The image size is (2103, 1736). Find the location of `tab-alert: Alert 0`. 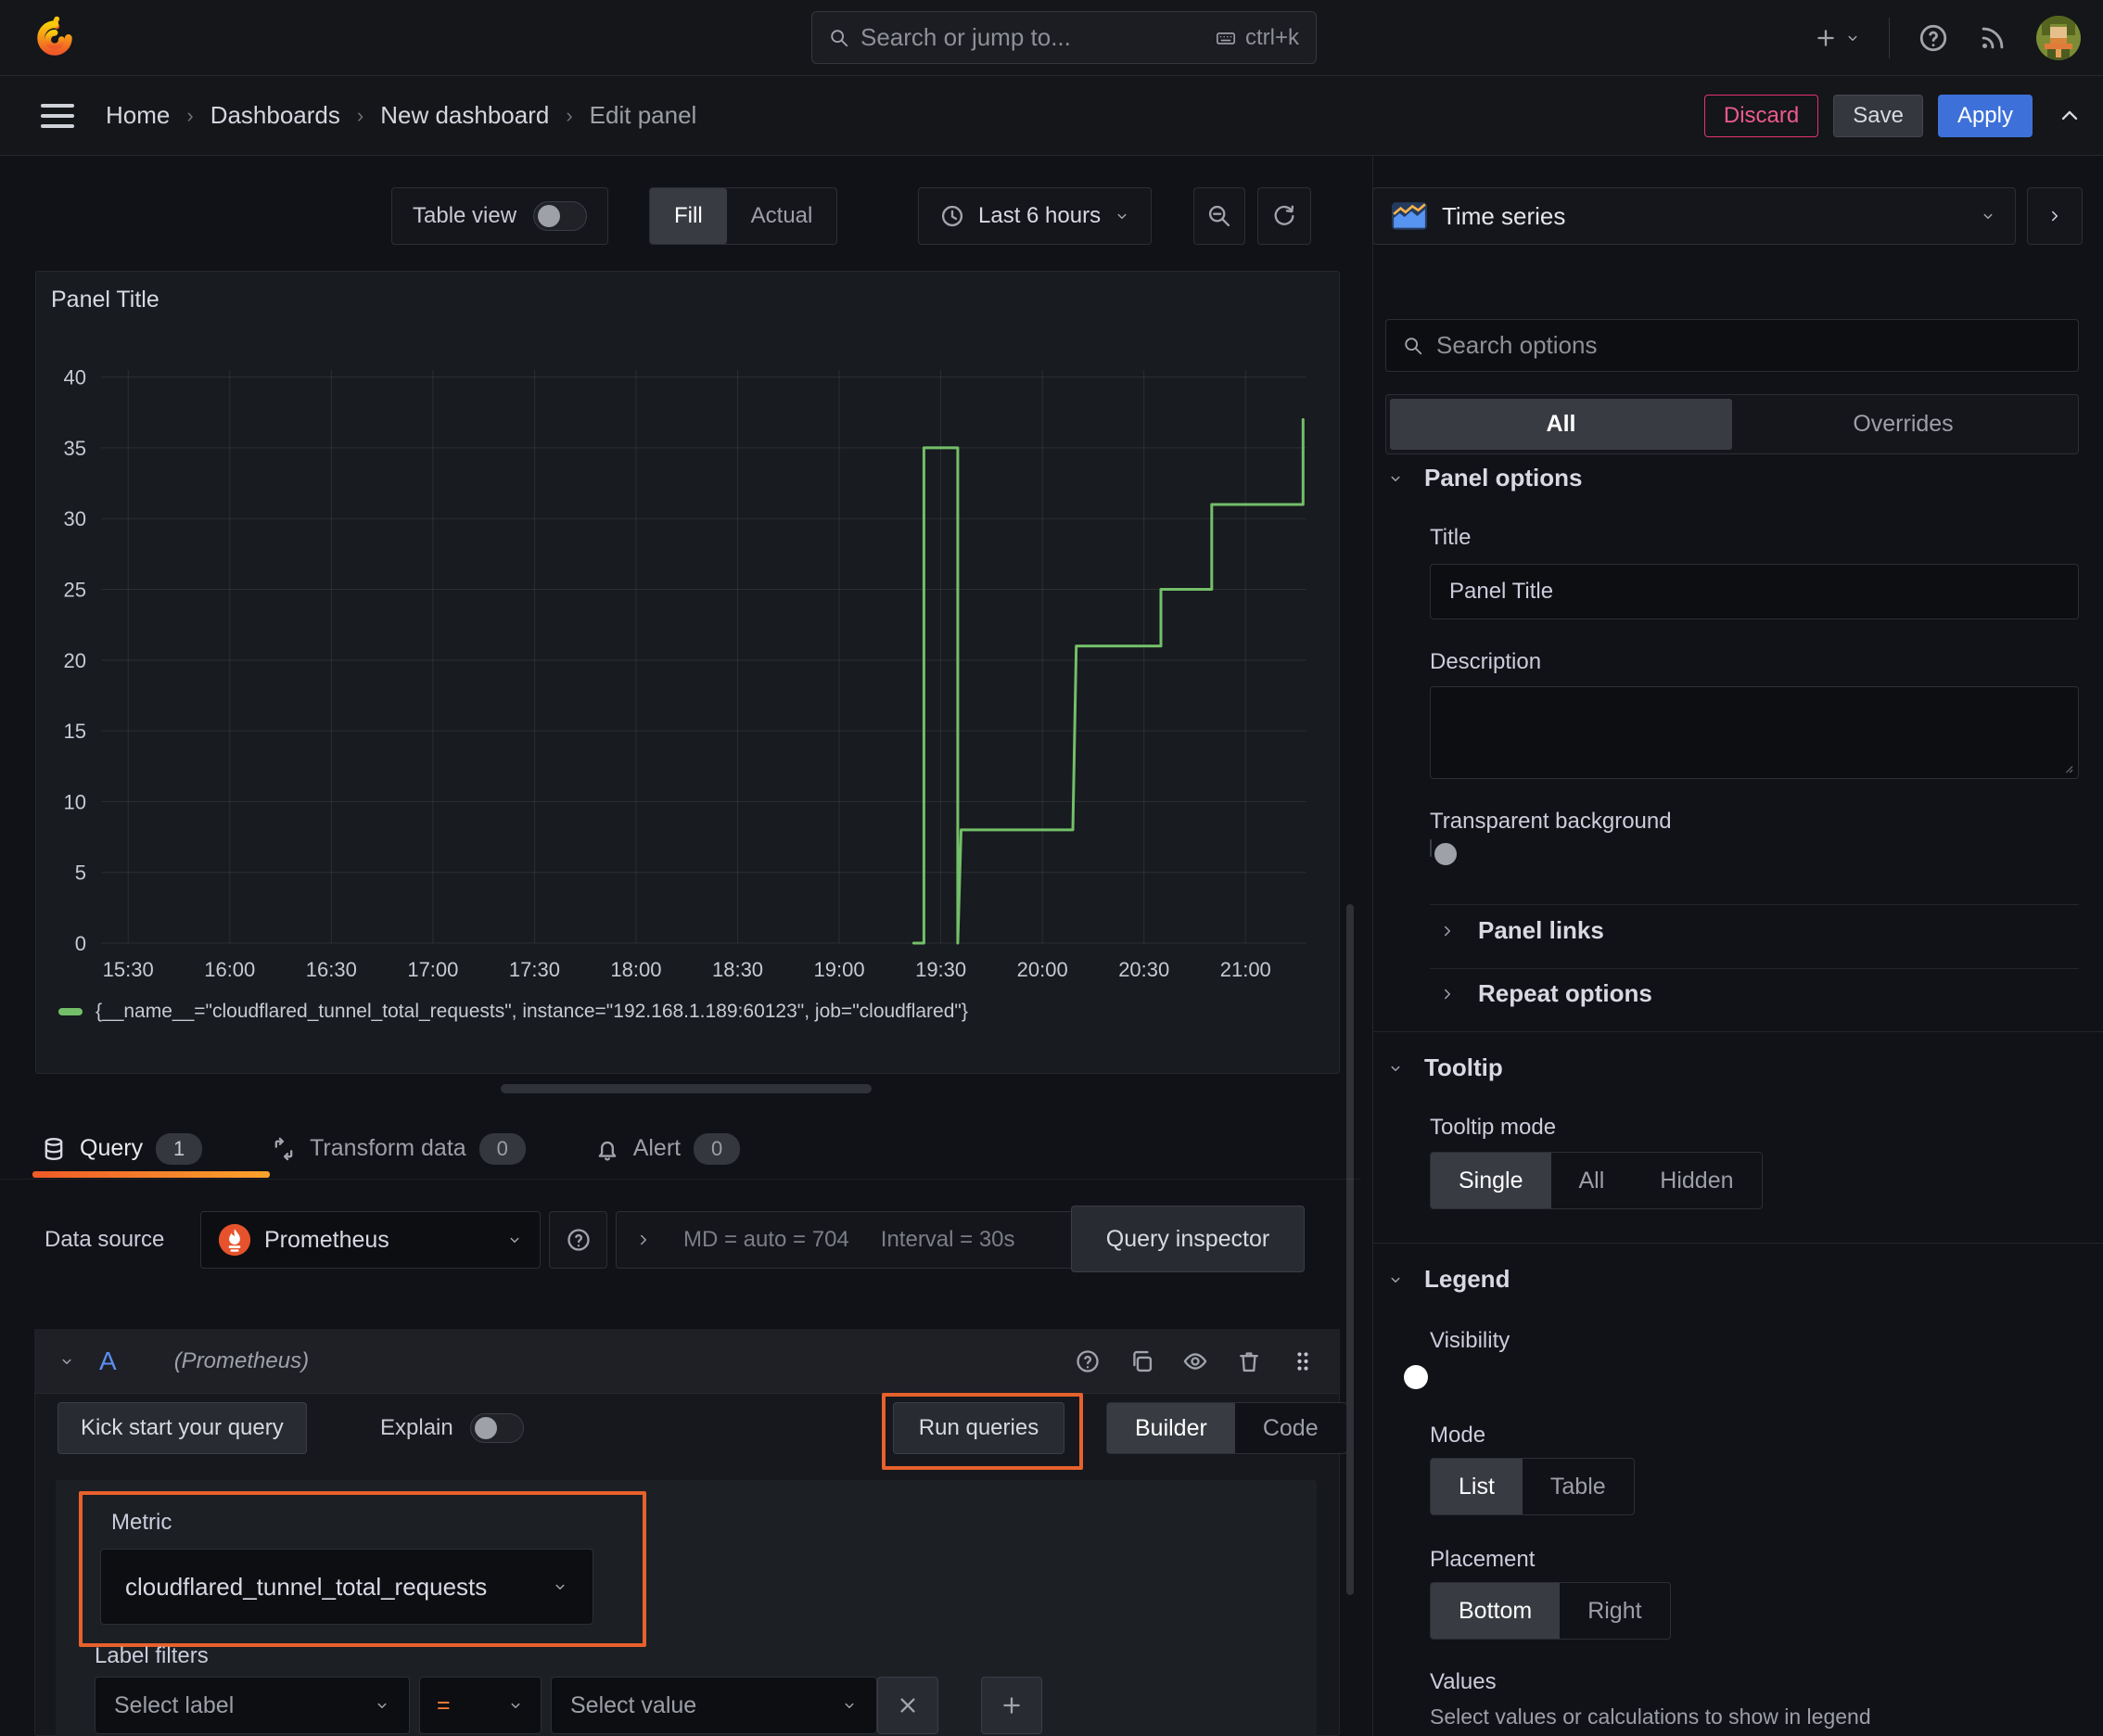

tab-alert: Alert 0 is located at coordinates (667, 1148).